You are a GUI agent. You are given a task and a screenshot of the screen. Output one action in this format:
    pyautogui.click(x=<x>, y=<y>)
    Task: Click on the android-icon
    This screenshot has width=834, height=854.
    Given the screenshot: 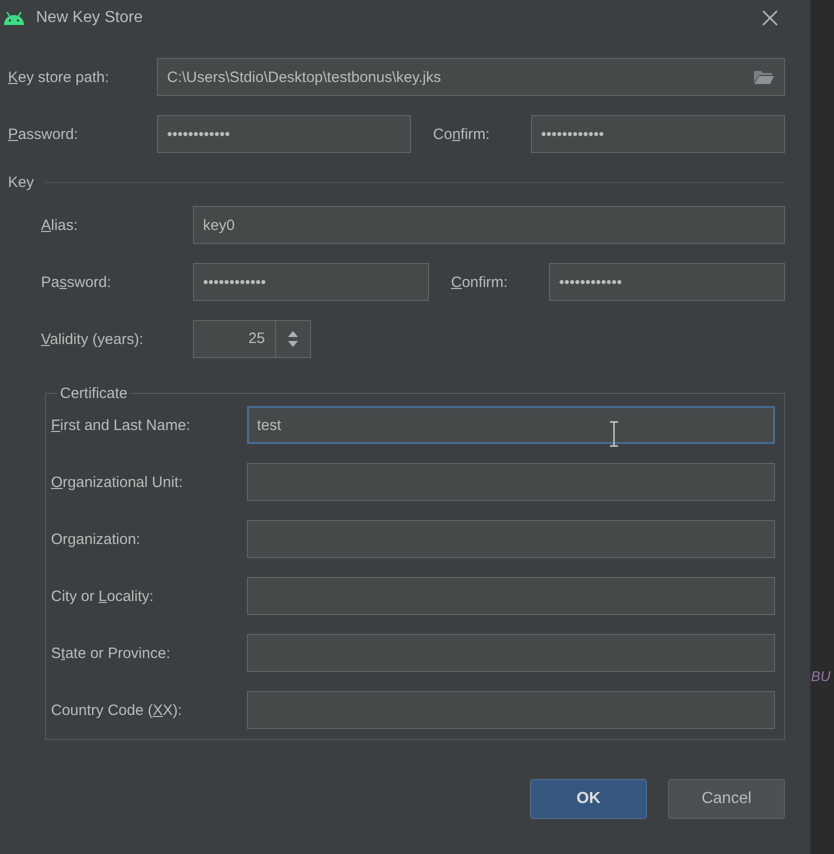 What is the action you would take?
    pyautogui.click(x=14, y=18)
    